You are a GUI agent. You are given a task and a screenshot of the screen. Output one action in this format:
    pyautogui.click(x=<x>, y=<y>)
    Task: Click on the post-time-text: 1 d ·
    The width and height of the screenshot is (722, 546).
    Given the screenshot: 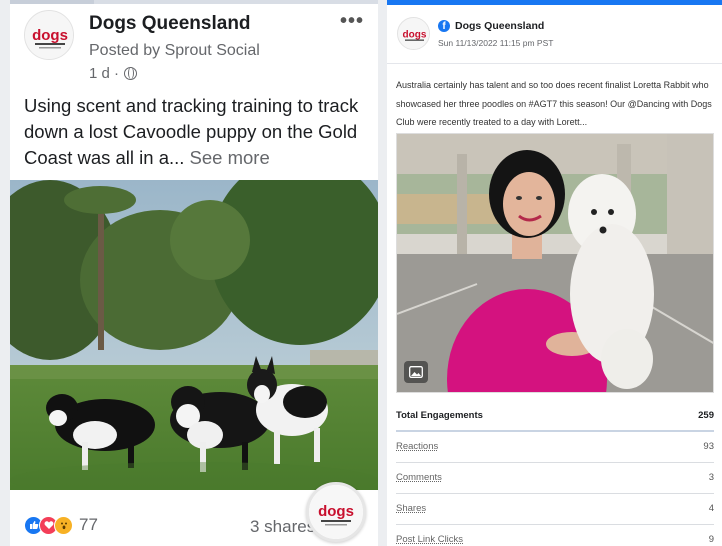 What is the action you would take?
    pyautogui.click(x=104, y=73)
    